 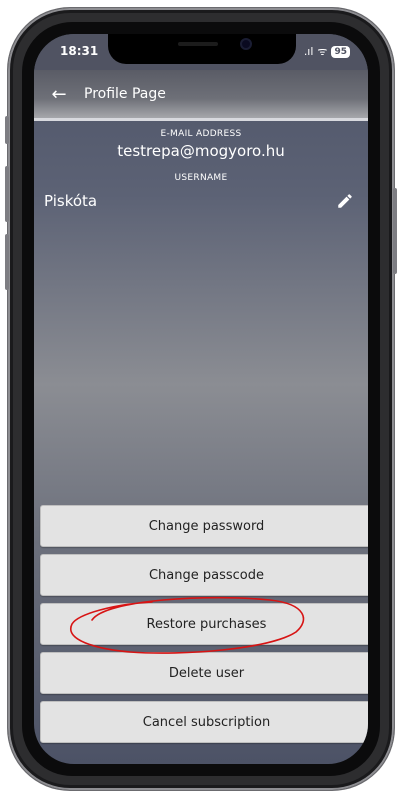 What do you see at coordinates (308, 51) in the screenshot?
I see `signal-icon: .ıl` at bounding box center [308, 51].